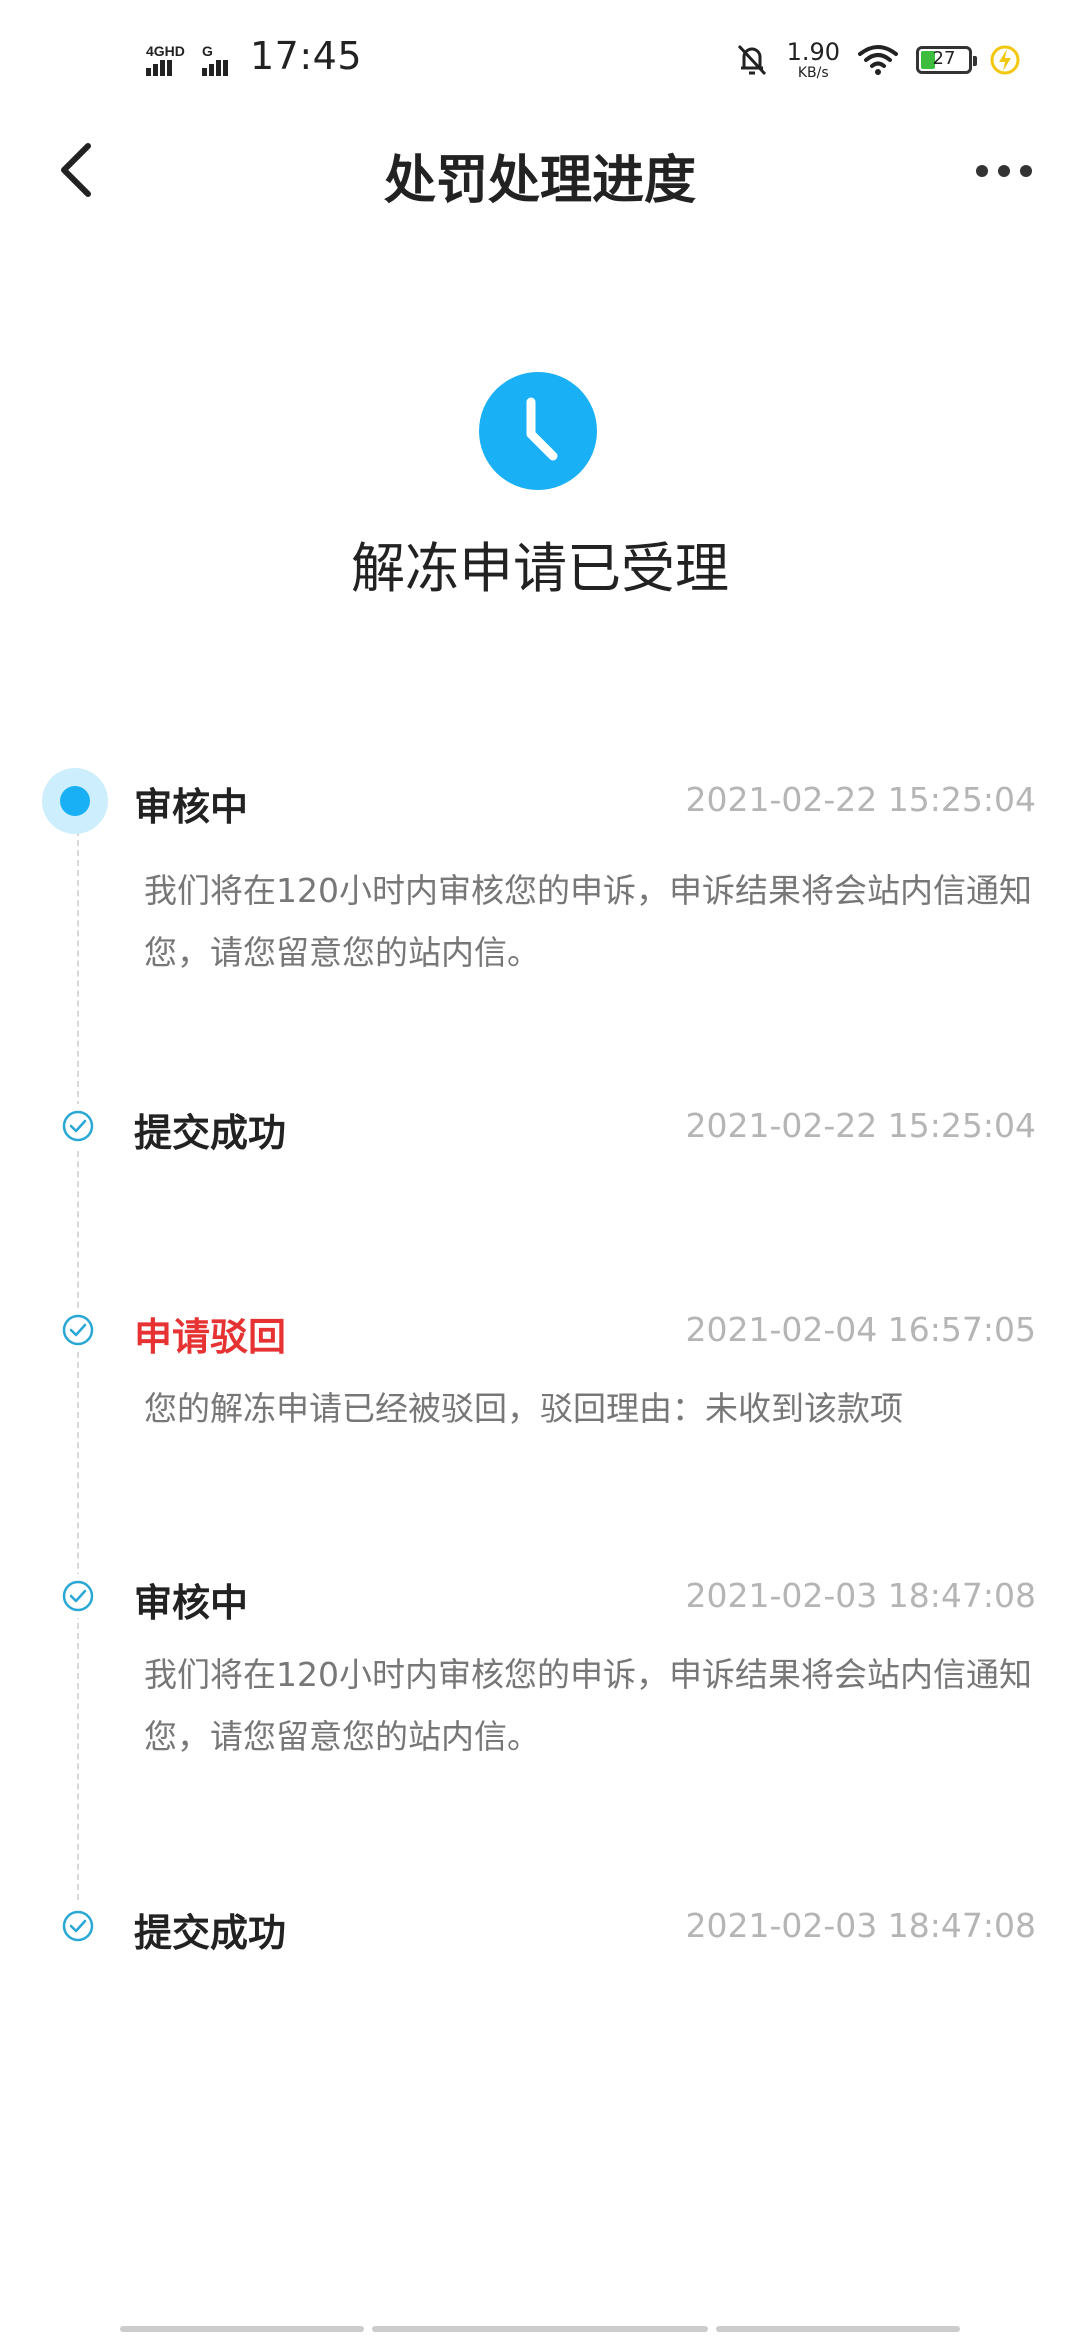  What do you see at coordinates (210, 1337) in the screenshot?
I see `step-label-rejected: 申请驳回` at bounding box center [210, 1337].